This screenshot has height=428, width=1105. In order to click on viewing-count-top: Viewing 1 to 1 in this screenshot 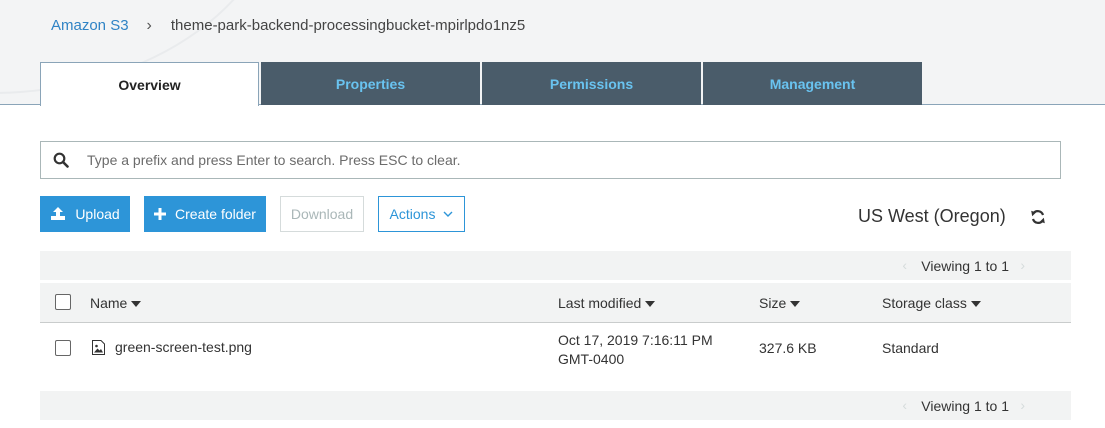, I will do `click(965, 266)`.